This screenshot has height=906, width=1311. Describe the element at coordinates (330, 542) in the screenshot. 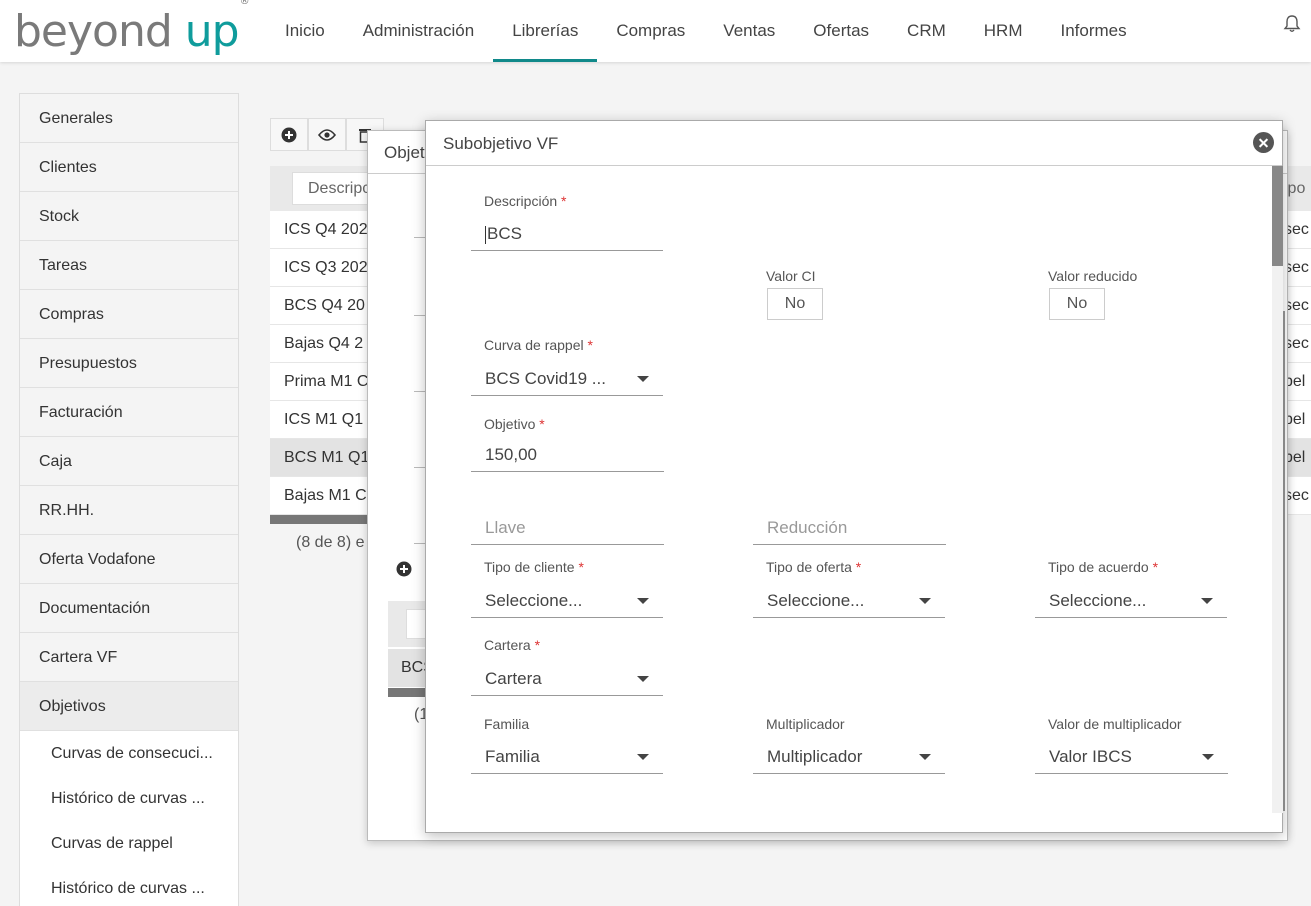

I see `table-record-count: (8 de 8) e` at that location.